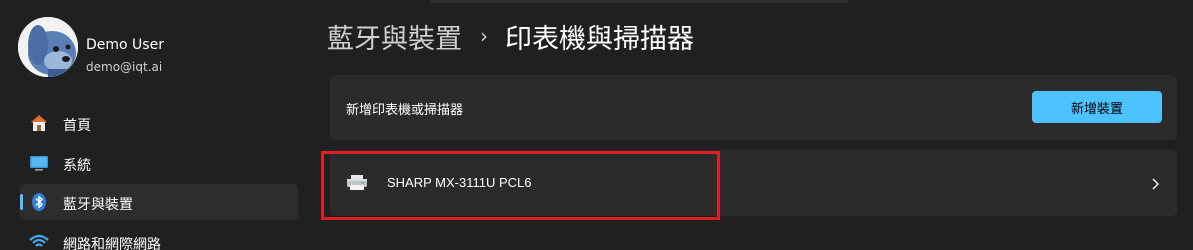 The width and height of the screenshot is (1193, 250). Describe the element at coordinates (159, 123) in the screenshot. I see `sidebar-item-home: 首頁` at that location.